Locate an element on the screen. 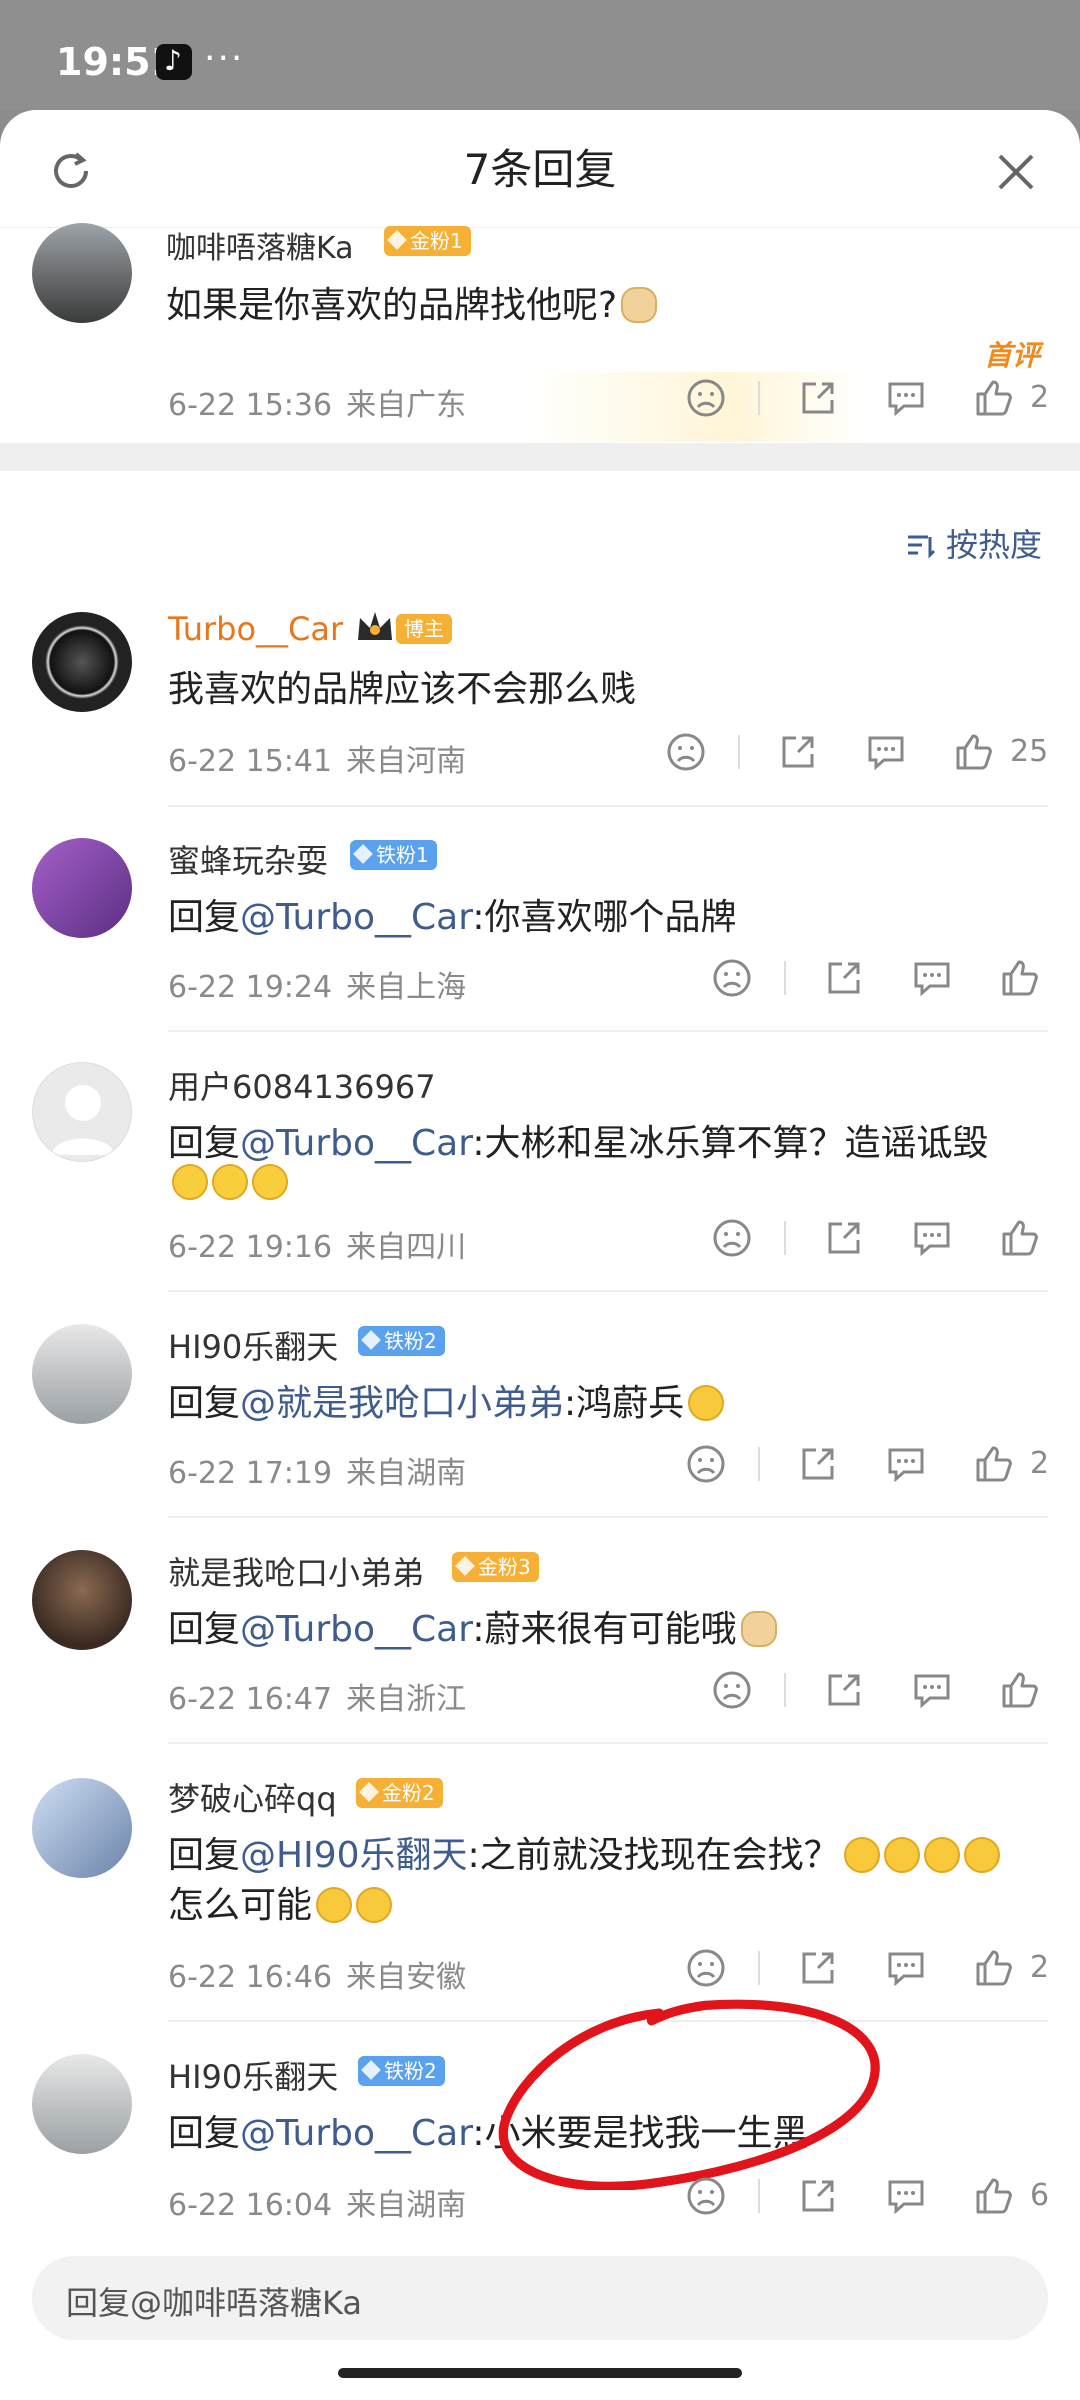 Image resolution: width=1080 pixels, height=2400 pixels. sort-button: 按热度 is located at coordinates (974, 543).